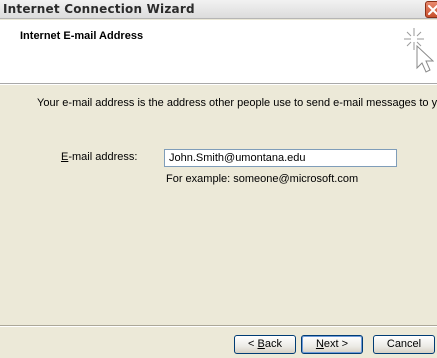  I want to click on title-bar: Internet Connection Wizard, so click(218, 9).